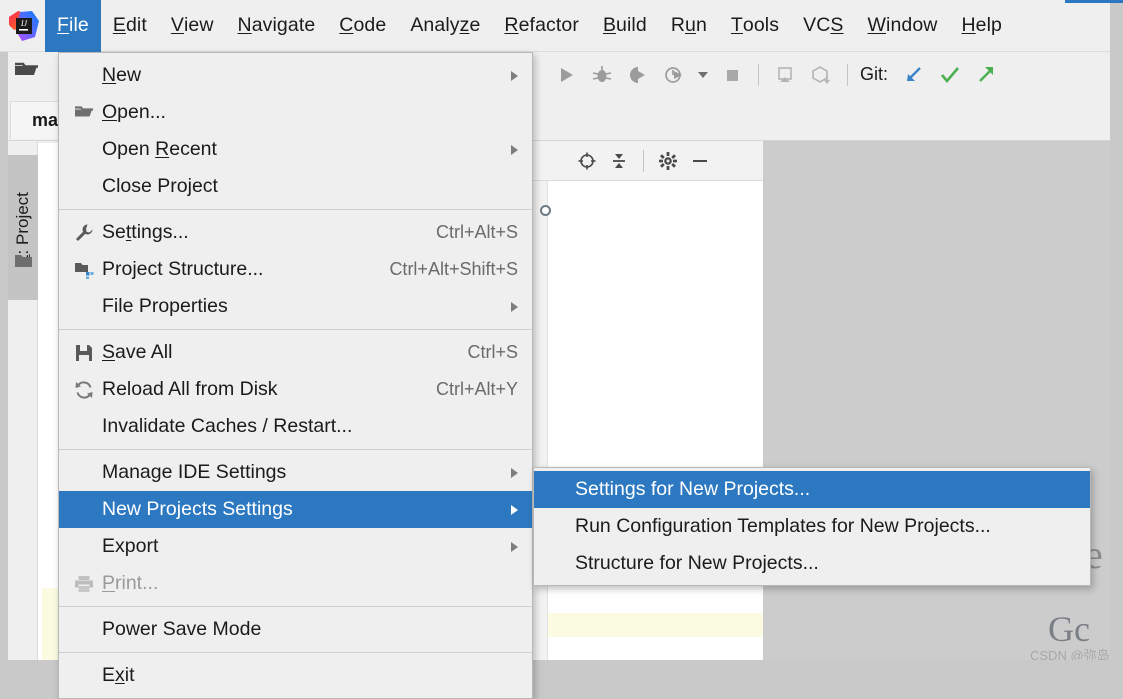 The height and width of the screenshot is (699, 1123). What do you see at coordinates (84, 352) in the screenshot?
I see `save-floppy-icon` at bounding box center [84, 352].